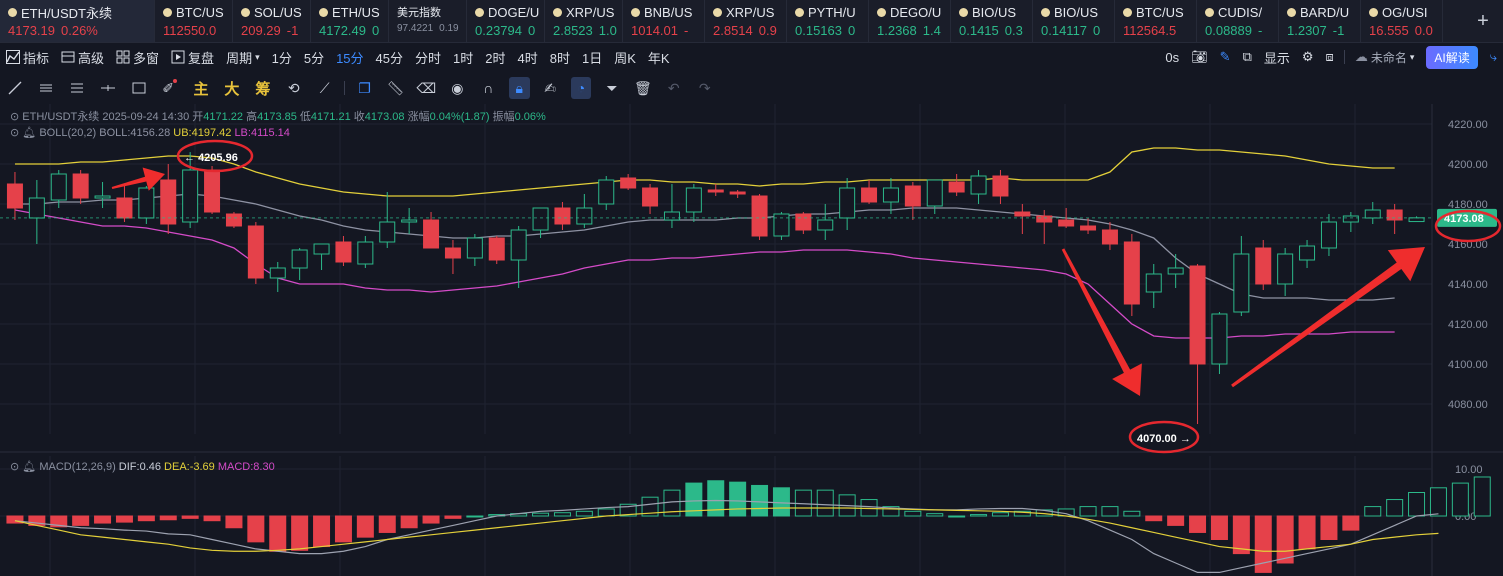 The image size is (1503, 576). I want to click on ticker-tab: BIO/US 0.1415 0.3, so click(992, 21).